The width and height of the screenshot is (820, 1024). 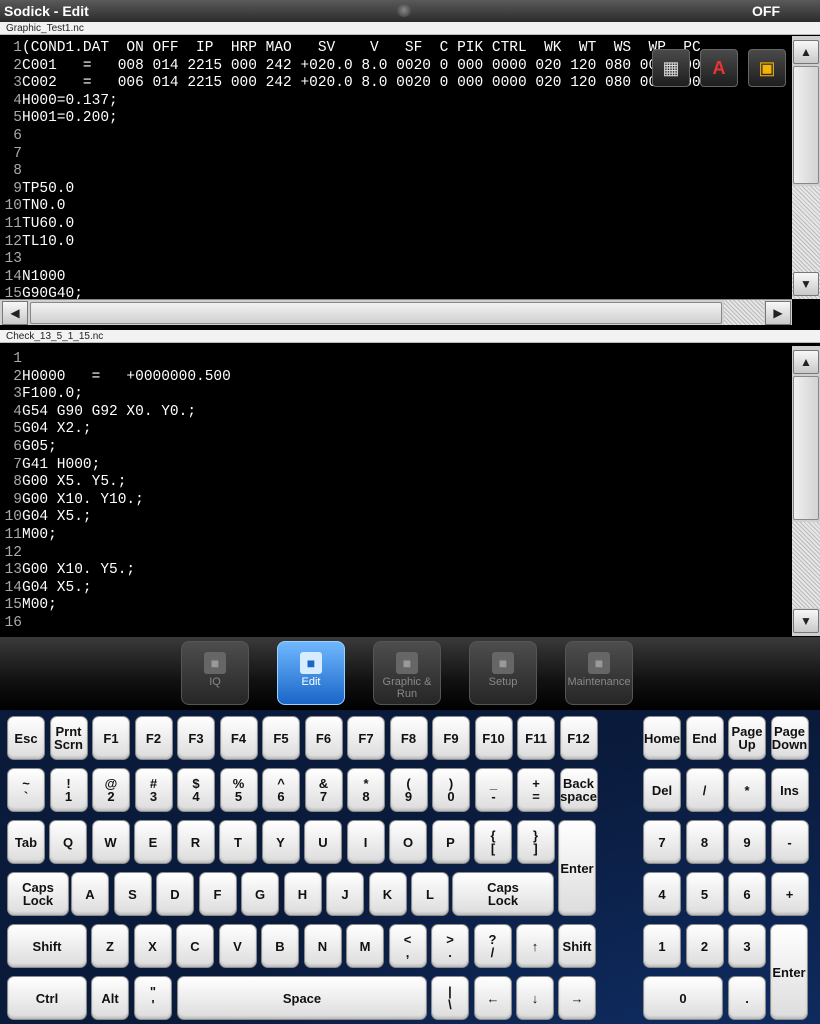 I want to click on editor2-scroll-thumb, so click(x=806, y=448).